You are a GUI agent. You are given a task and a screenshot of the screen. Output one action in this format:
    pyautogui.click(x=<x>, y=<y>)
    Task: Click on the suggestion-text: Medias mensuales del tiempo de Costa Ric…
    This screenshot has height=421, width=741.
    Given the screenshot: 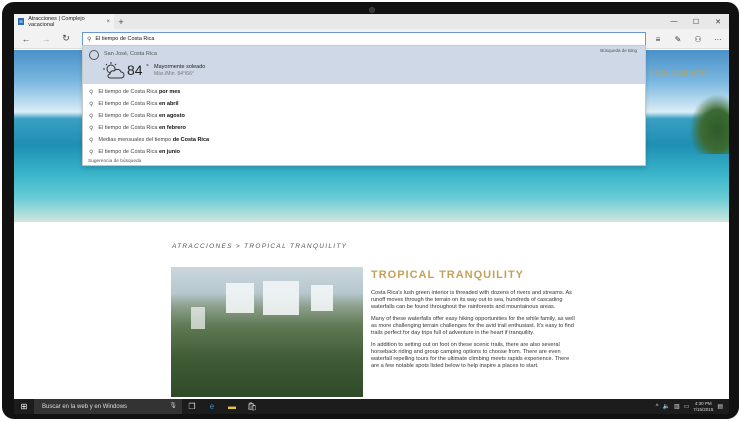 What is the action you would take?
    pyautogui.click(x=154, y=140)
    